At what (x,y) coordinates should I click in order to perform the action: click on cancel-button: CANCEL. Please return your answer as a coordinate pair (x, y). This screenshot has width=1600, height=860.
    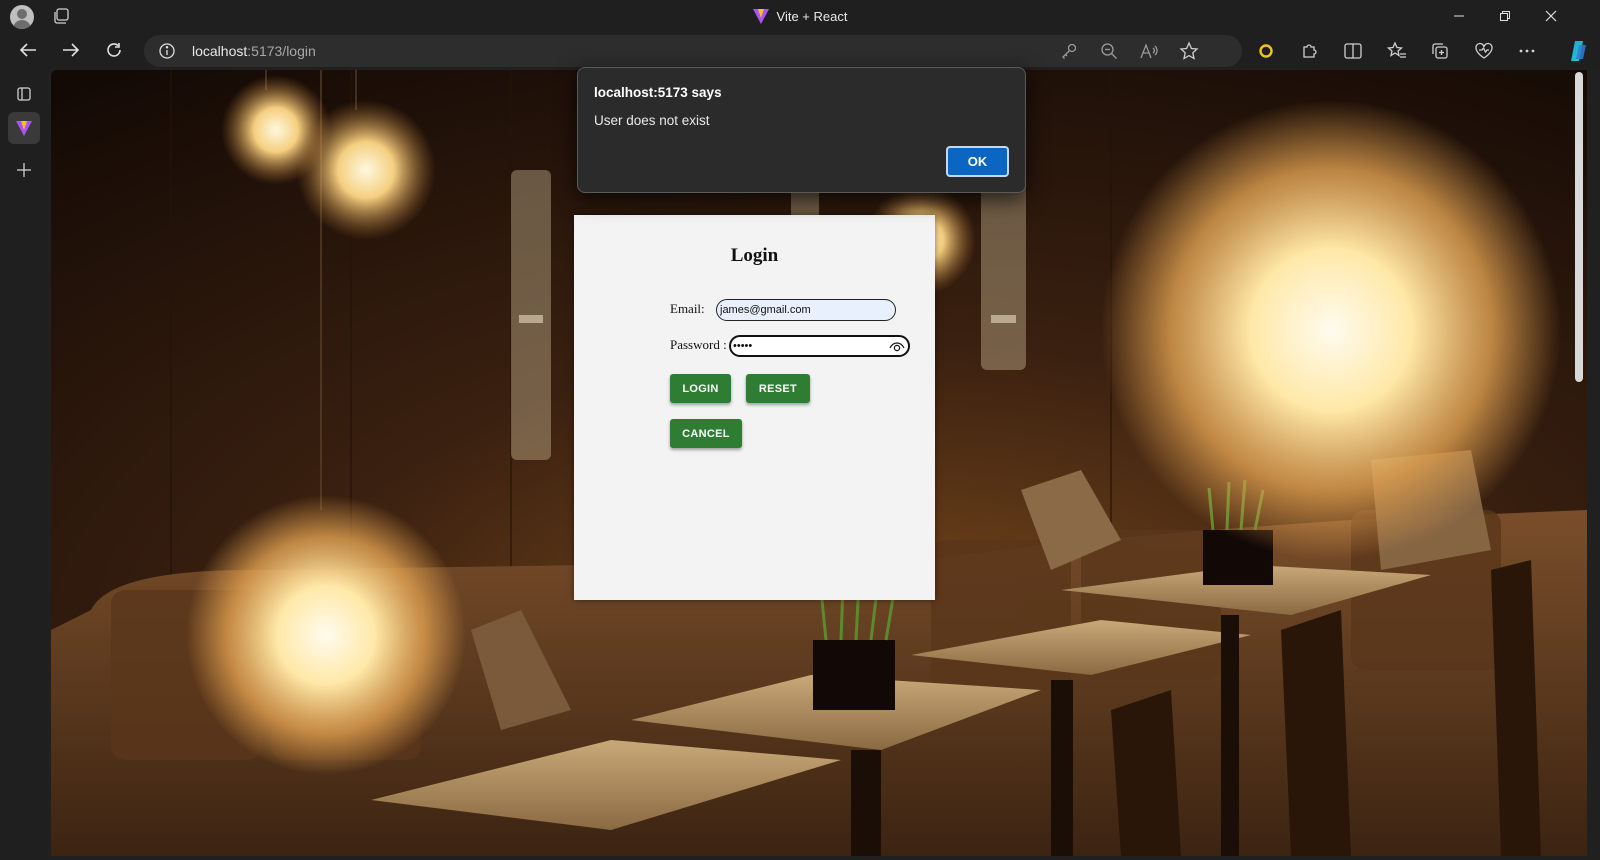
    Looking at the image, I should click on (706, 433).